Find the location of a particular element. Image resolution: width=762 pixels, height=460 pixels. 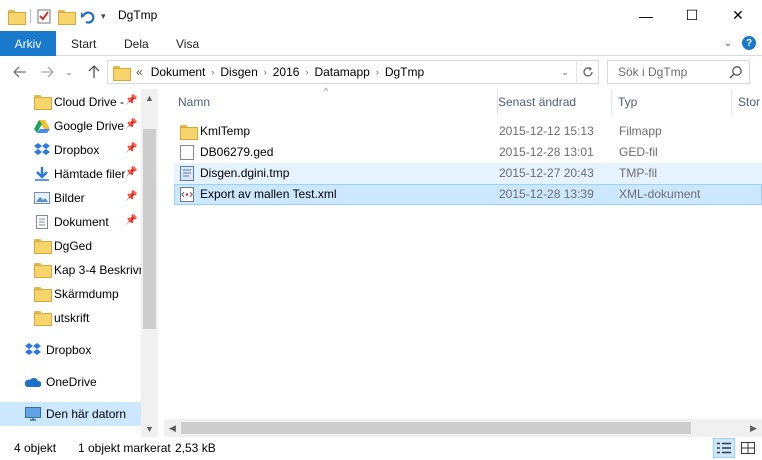

sidebar-scrollbar: ▲ ▼ is located at coordinates (149, 263).